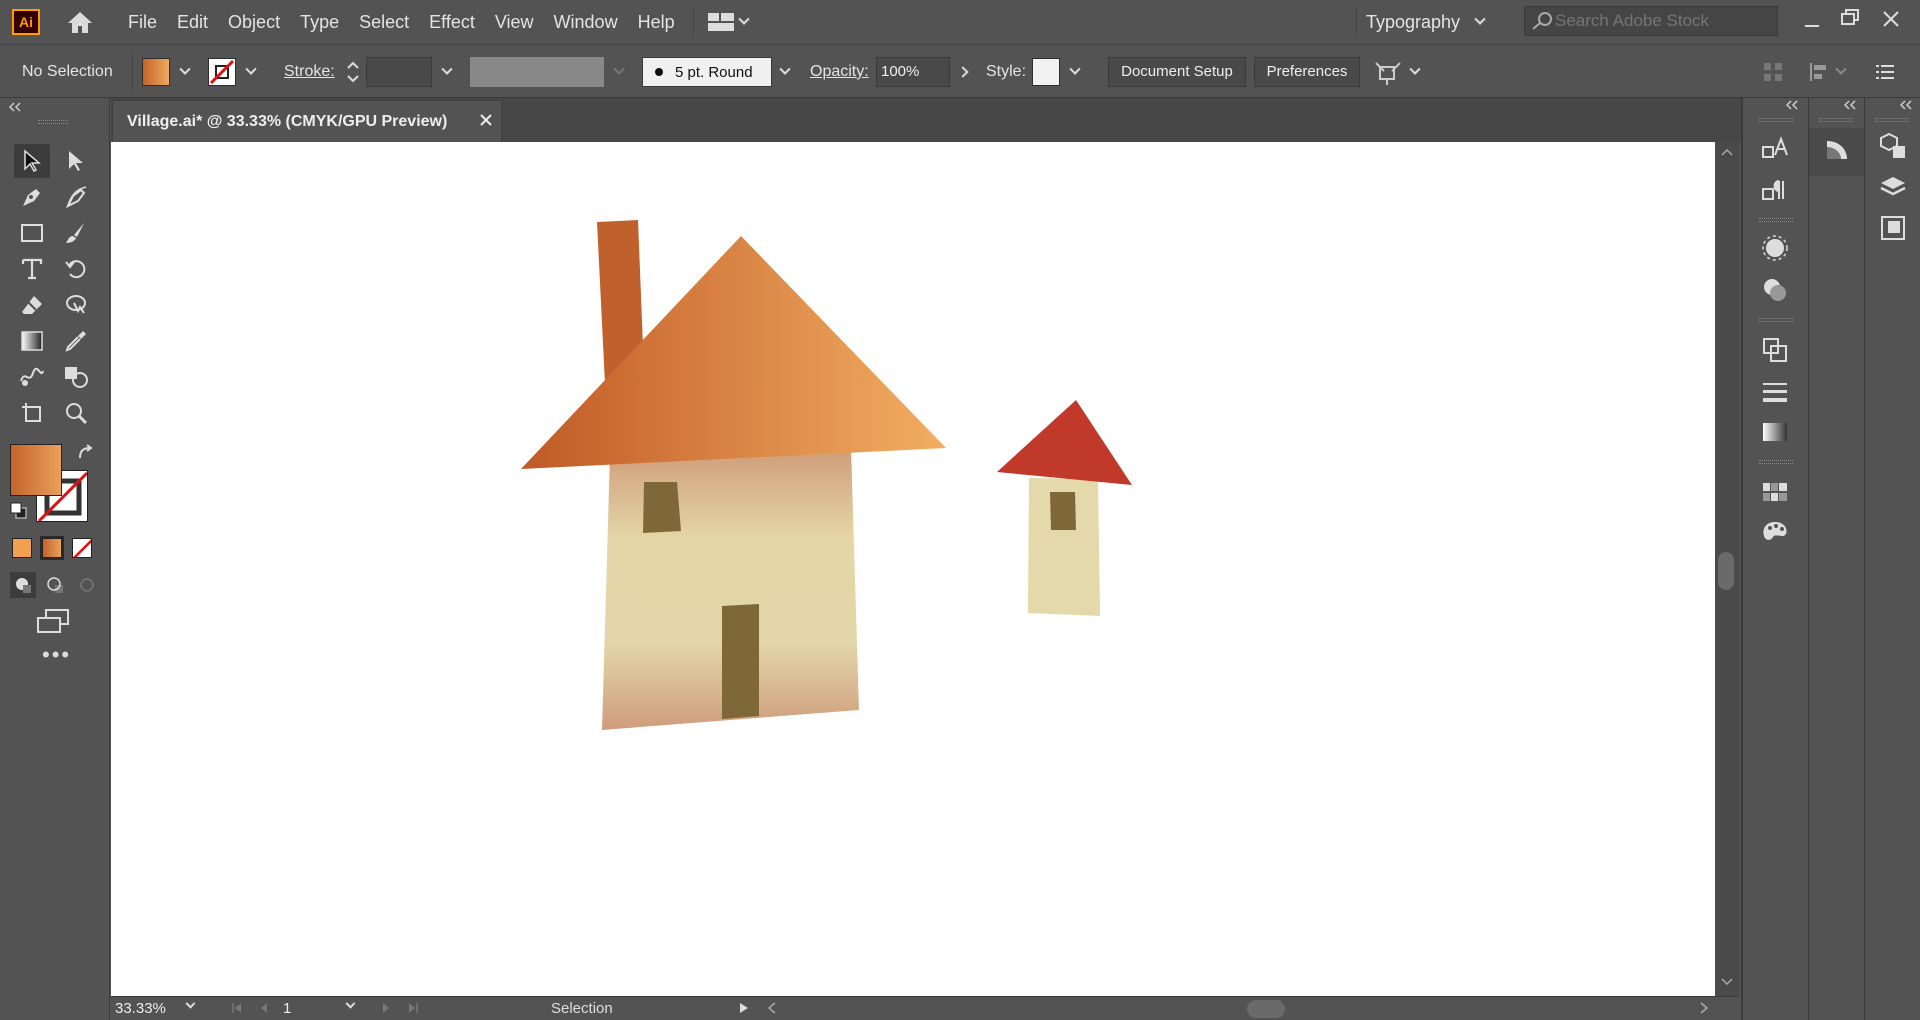  I want to click on menu-edit: Edit, so click(192, 22).